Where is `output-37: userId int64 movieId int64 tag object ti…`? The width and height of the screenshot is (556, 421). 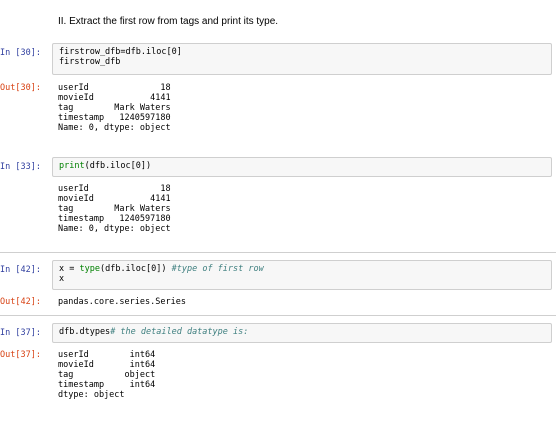 output-37: userId int64 movieId int64 tag object ti… is located at coordinates (107, 375).